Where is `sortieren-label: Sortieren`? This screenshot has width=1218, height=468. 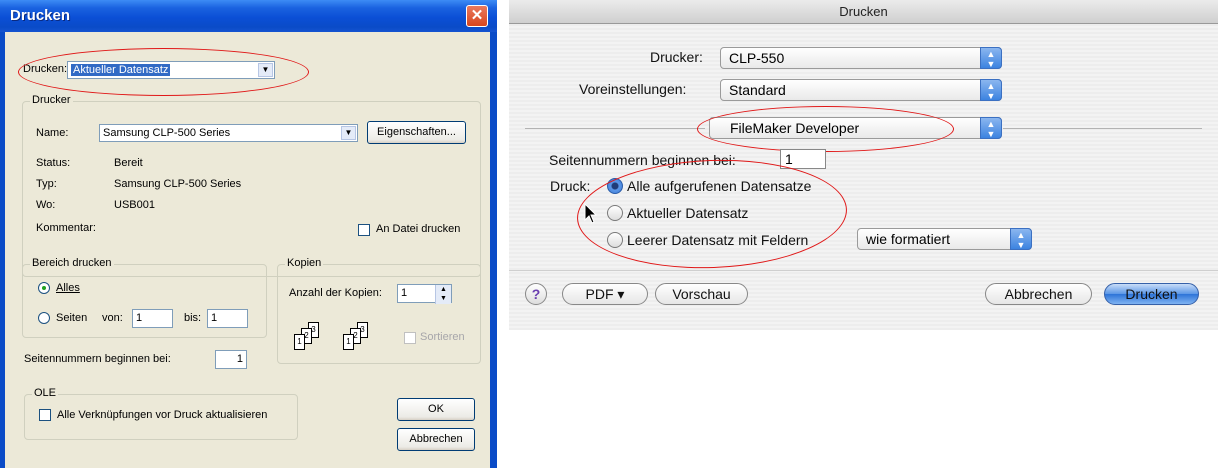
sortieren-label: Sortieren is located at coordinates (442, 337).